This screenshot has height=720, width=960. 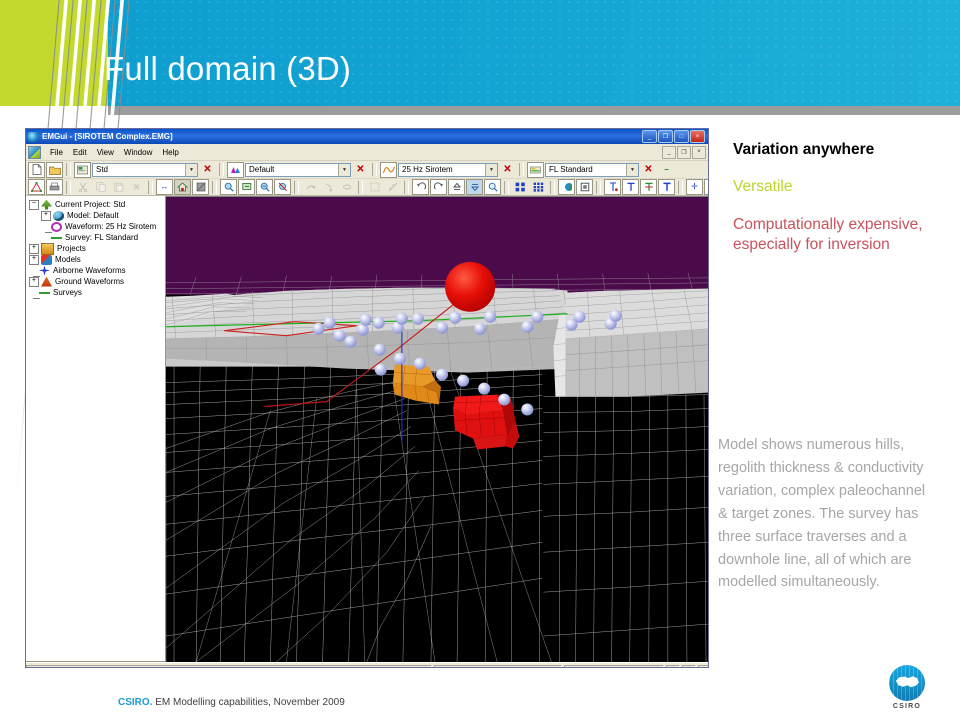 I want to click on tree-item-survey: Survey: FL Standard, so click(x=96, y=238).